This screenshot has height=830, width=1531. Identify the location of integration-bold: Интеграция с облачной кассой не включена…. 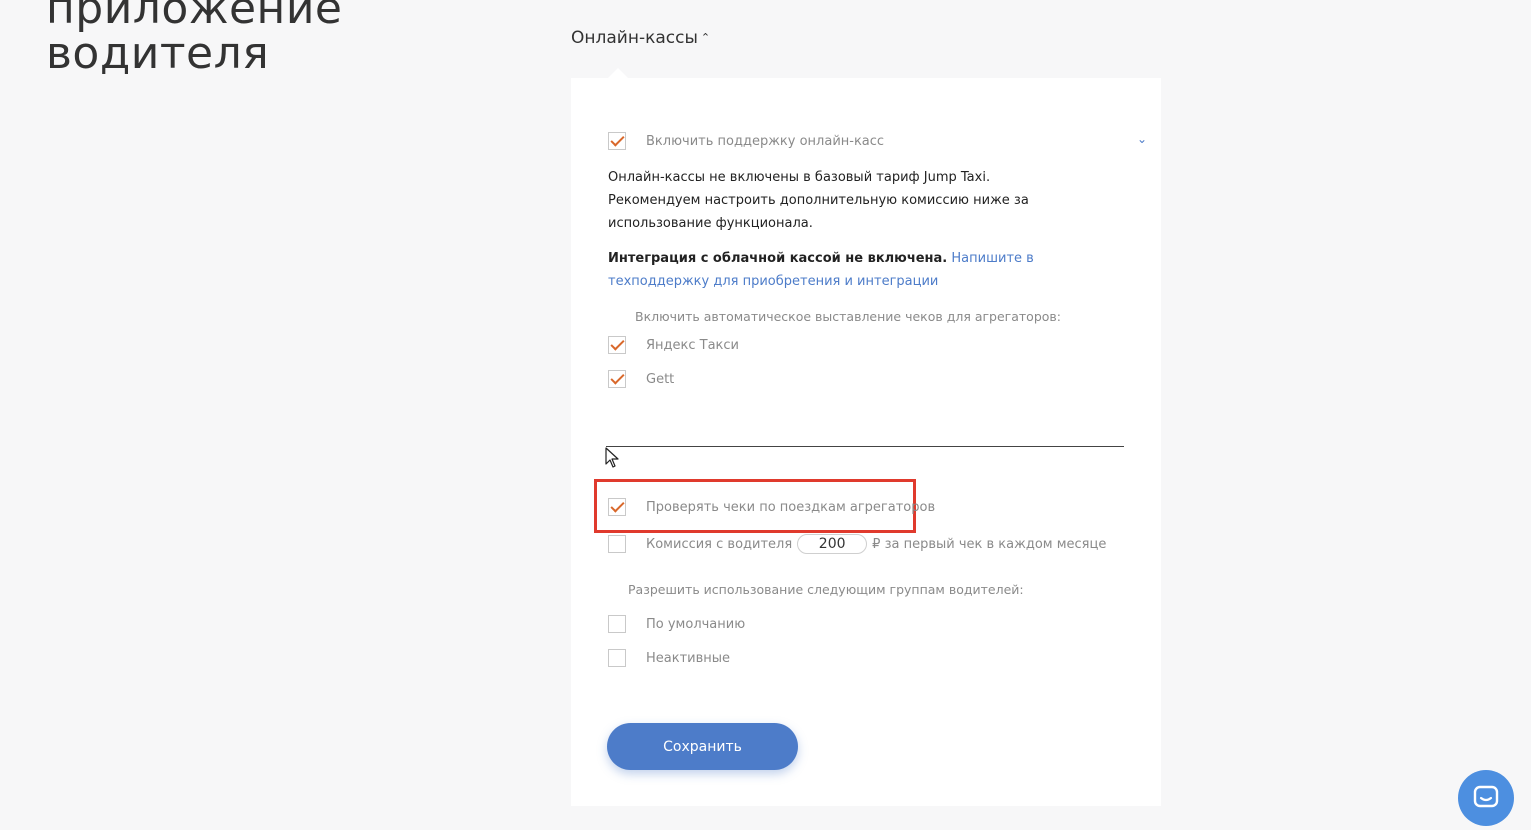
(778, 258).